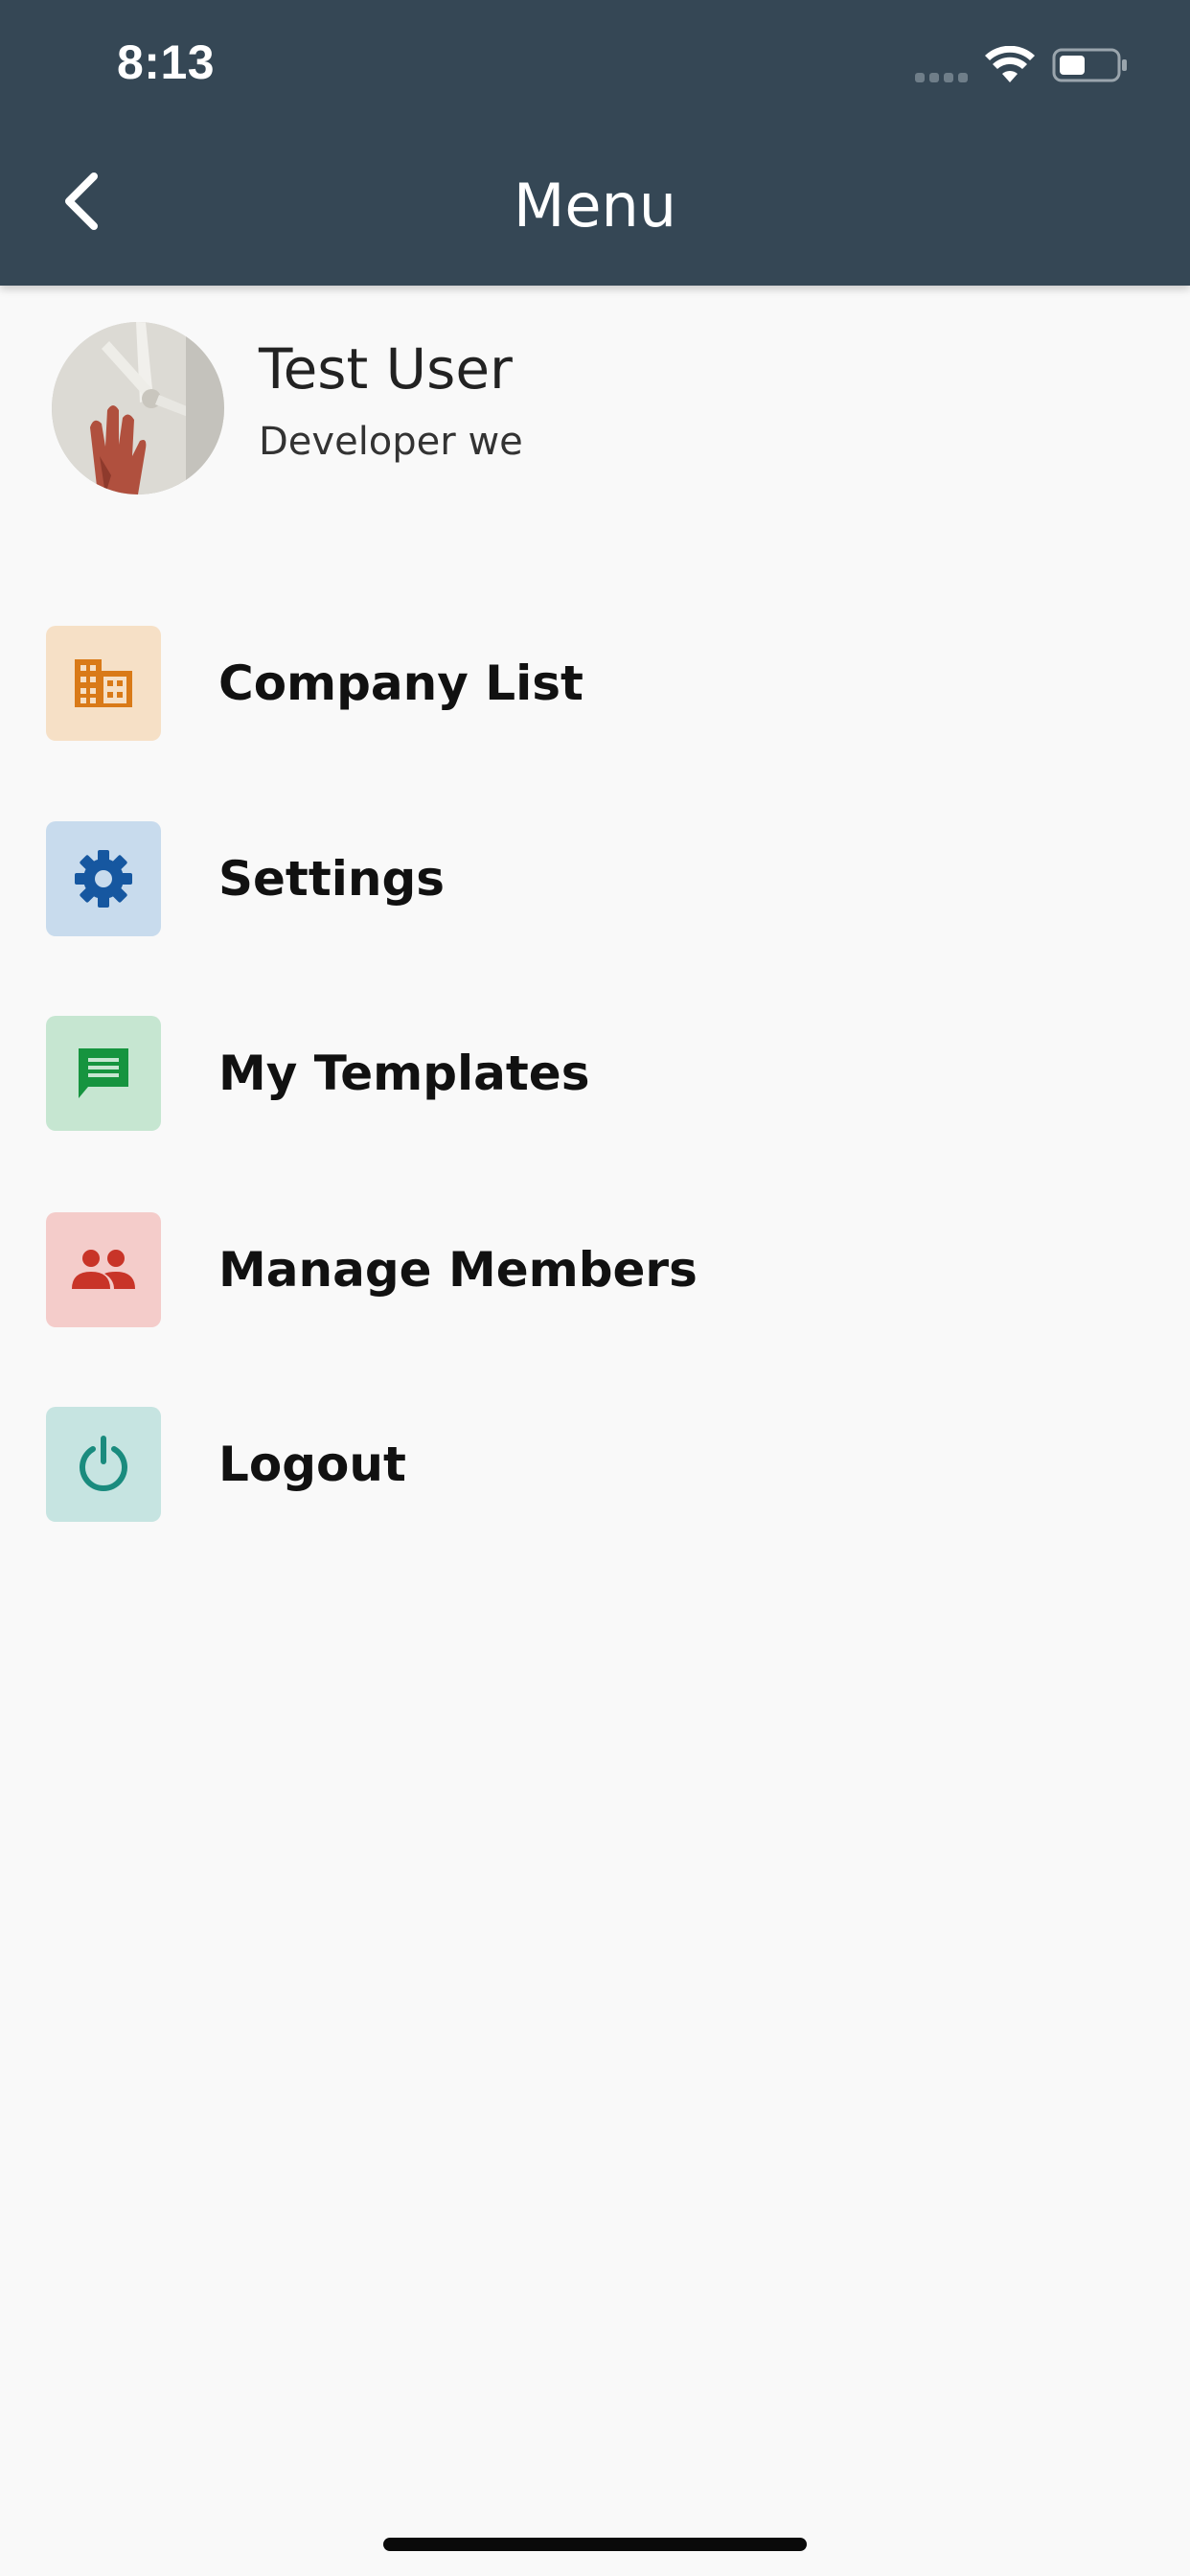  Describe the element at coordinates (592, 1073) in the screenshot. I see `menu-item-my-templates: My Templates` at that location.